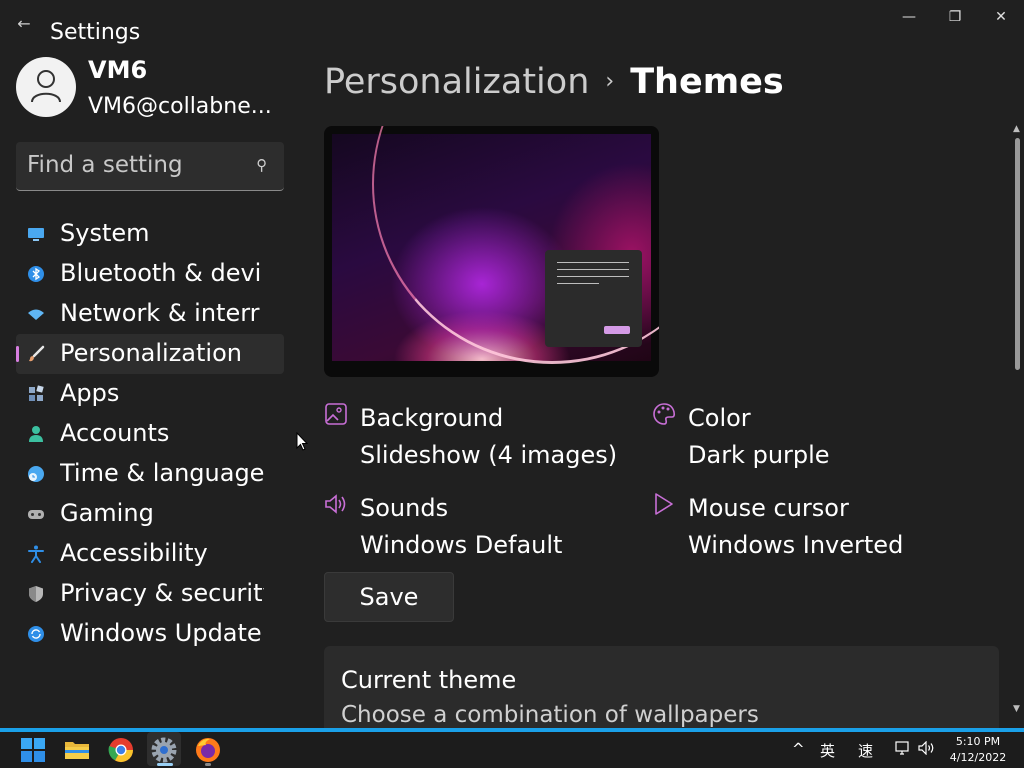 Image resolution: width=1024 pixels, height=768 pixels. I want to click on color-setting: Color Dark purple, so click(802, 442).